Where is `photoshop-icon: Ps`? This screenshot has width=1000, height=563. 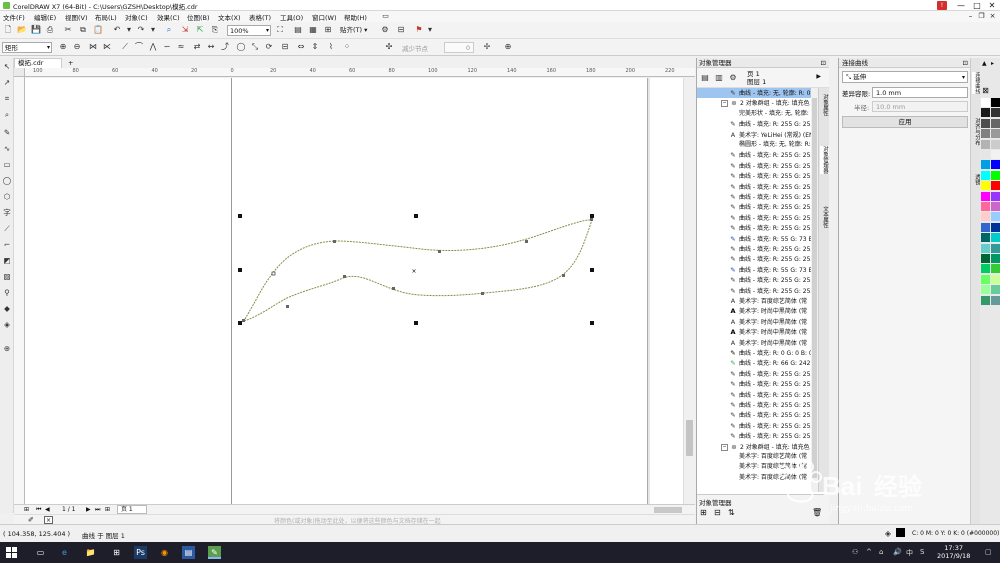
photoshop-icon: Ps is located at coordinates (140, 552).